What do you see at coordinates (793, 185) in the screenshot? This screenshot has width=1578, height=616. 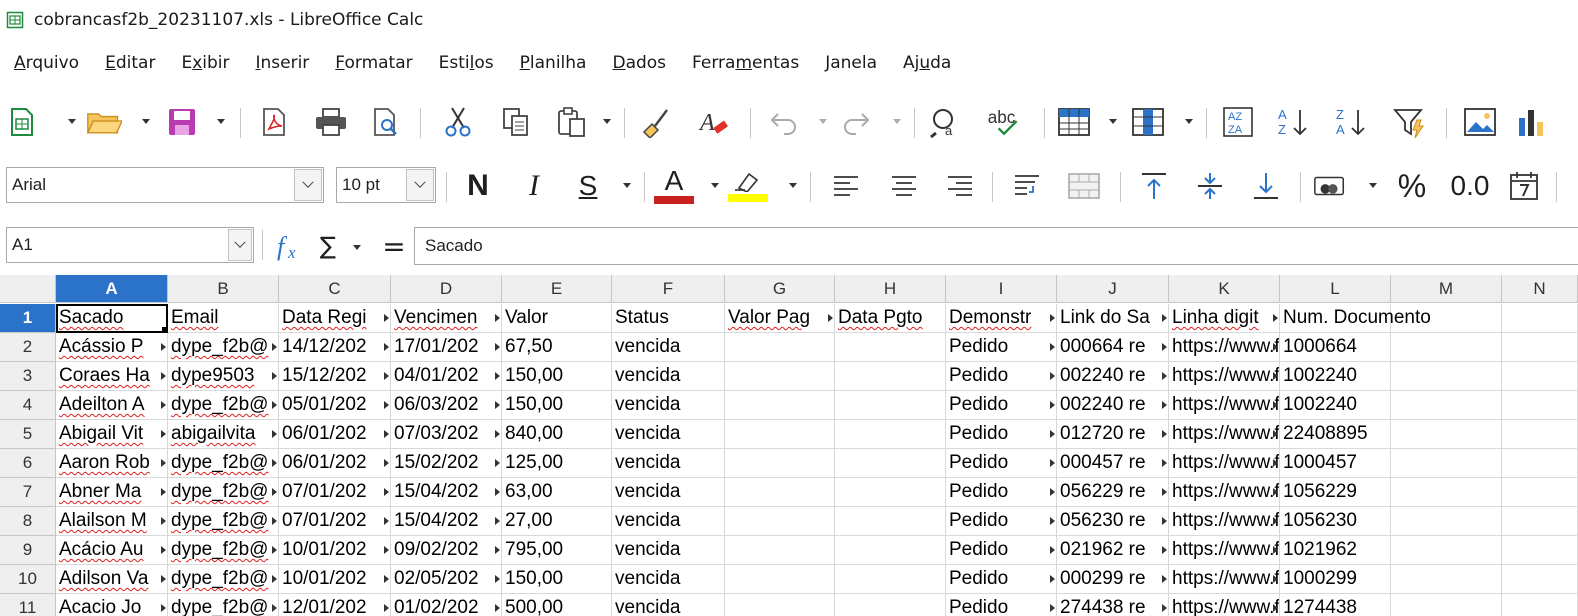 I see `highlight-dropdown` at bounding box center [793, 185].